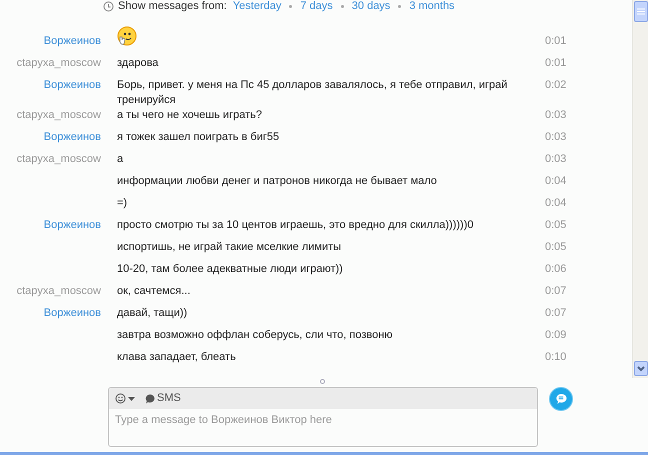 Image resolution: width=648 pixels, height=455 pixels. I want to click on message-time: 0:10, so click(555, 357).